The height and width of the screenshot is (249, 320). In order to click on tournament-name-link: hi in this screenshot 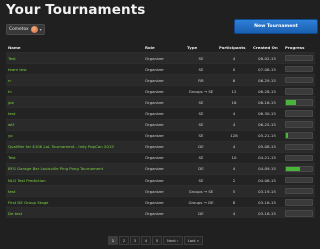, I will do `click(74, 91)`.